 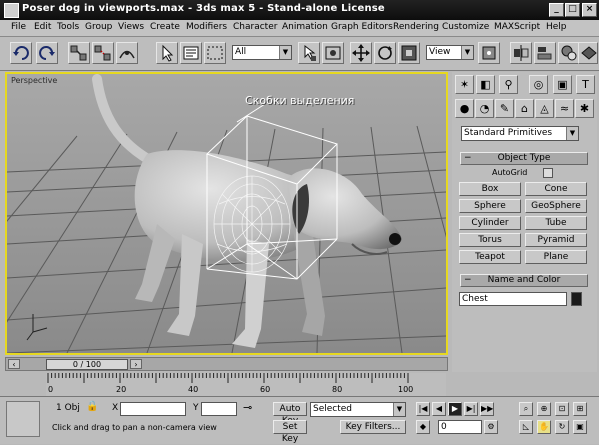 I want to click on play-icon: ▶, so click(x=455, y=409).